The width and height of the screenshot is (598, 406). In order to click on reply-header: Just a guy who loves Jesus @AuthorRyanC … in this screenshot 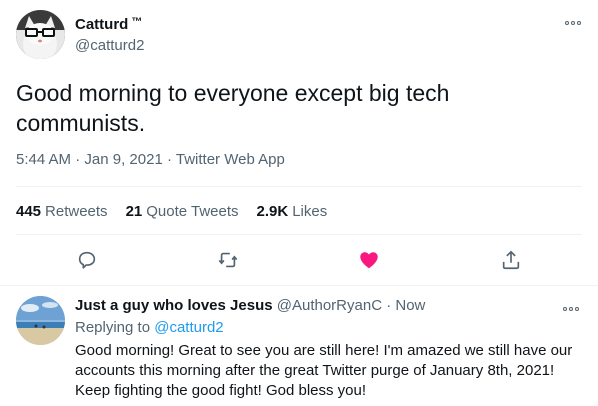, I will do `click(250, 305)`.